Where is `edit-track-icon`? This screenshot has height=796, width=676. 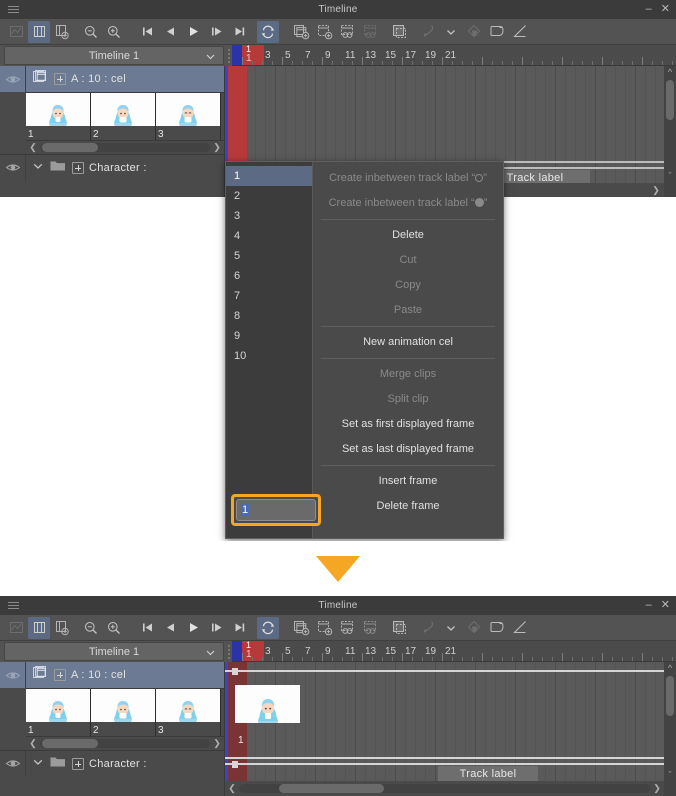 edit-track-icon is located at coordinates (520, 32).